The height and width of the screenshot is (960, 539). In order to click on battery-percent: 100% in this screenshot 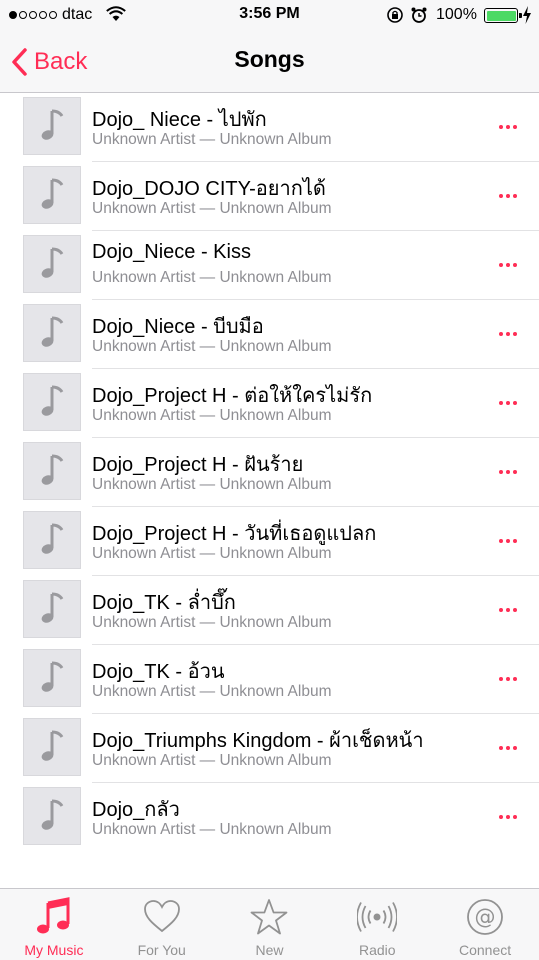, I will do `click(456, 14)`.